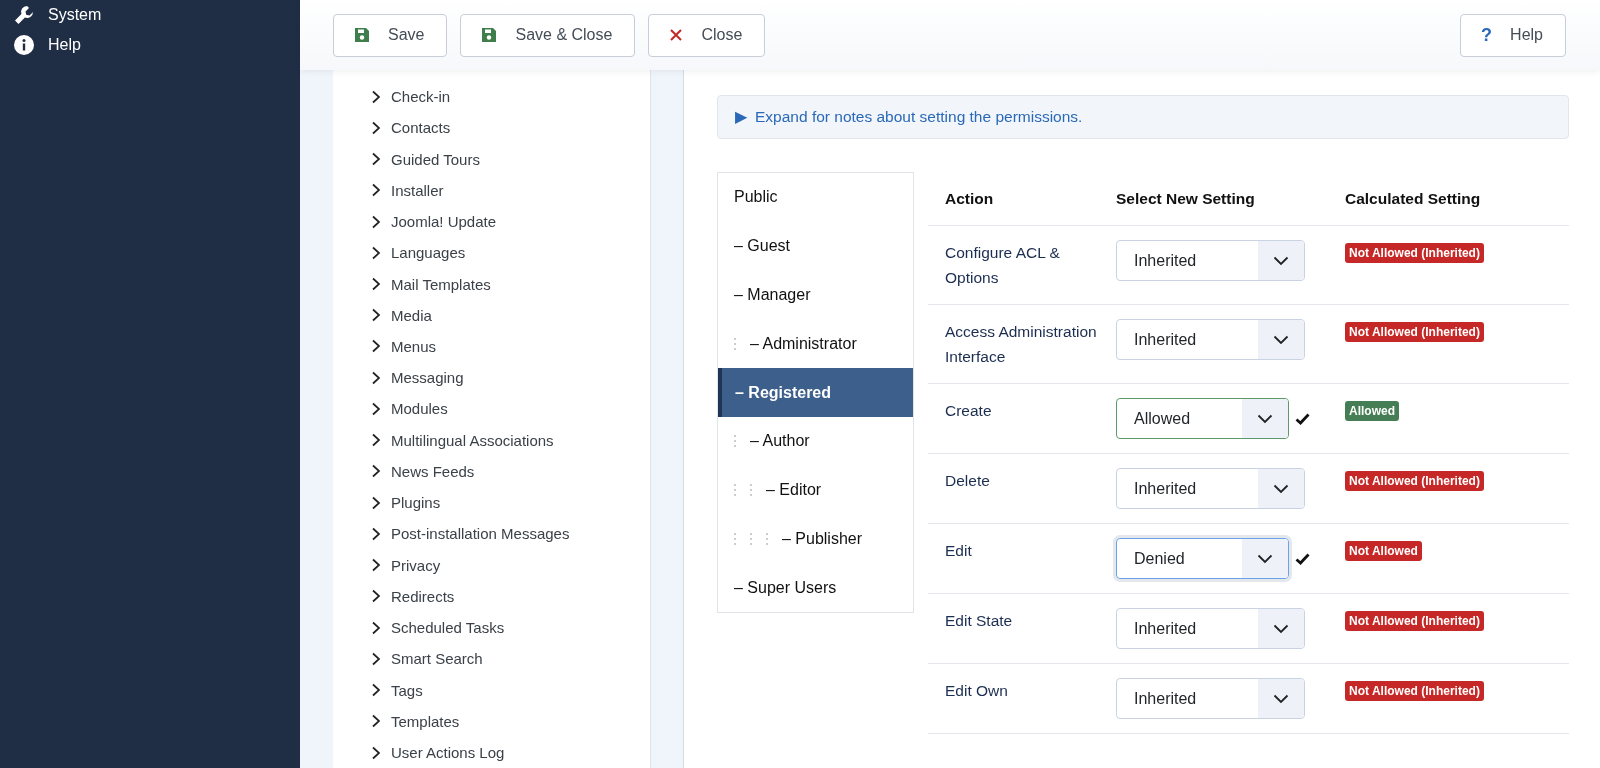  What do you see at coordinates (24, 15) in the screenshot?
I see `wrench-icon` at bounding box center [24, 15].